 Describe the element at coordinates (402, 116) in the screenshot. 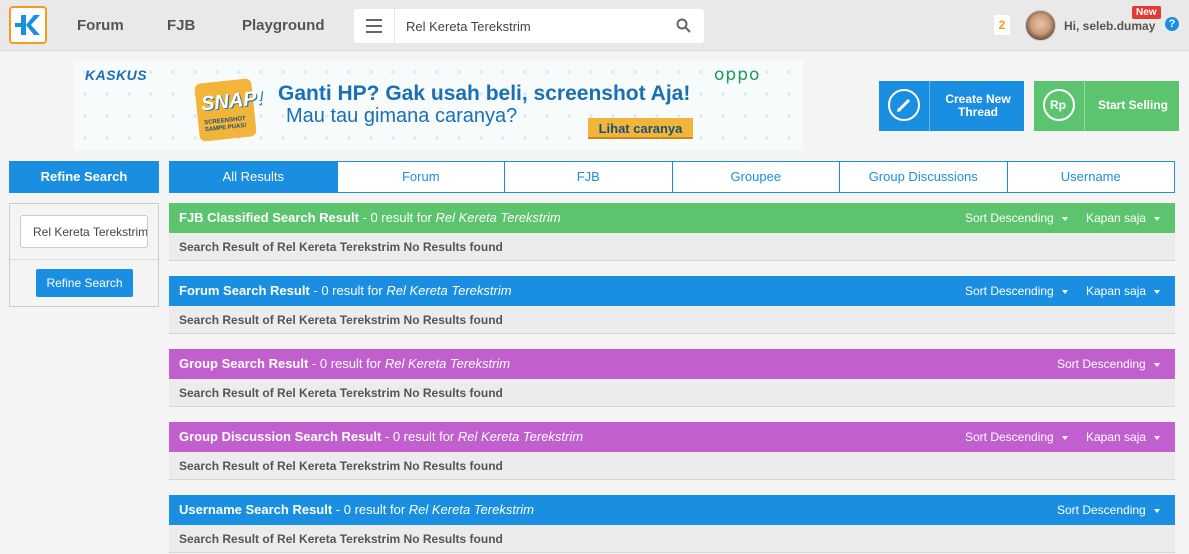

I see `banner-subheadline: Mau tau gimana caranya?` at that location.